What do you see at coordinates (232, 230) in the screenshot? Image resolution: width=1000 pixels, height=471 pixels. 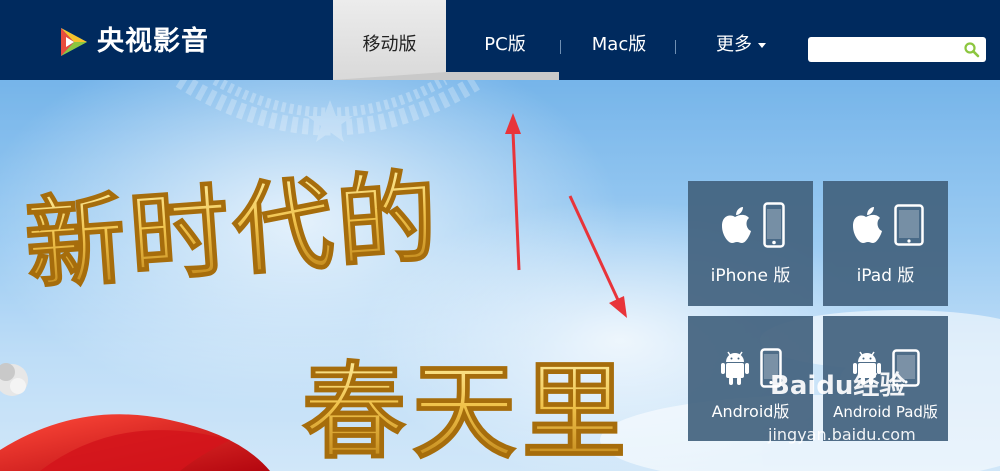 I see `headline-line-1: 新时代的` at bounding box center [232, 230].